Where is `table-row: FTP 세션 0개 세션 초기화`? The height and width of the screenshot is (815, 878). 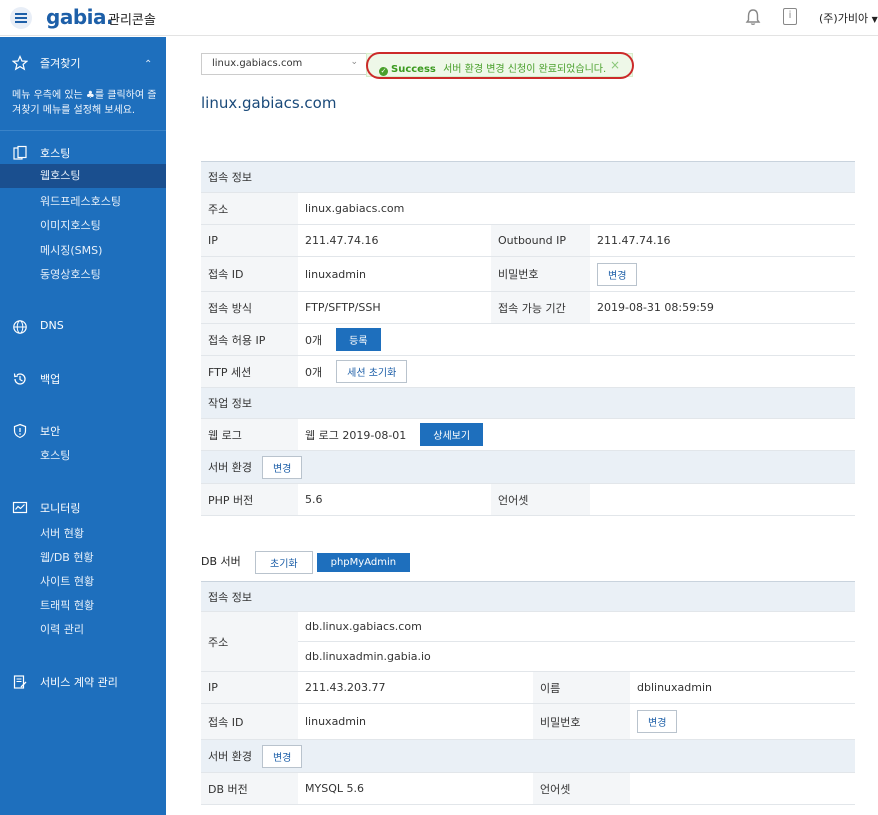 table-row: FTP 세션 0개 세션 초기화 is located at coordinates (528, 371).